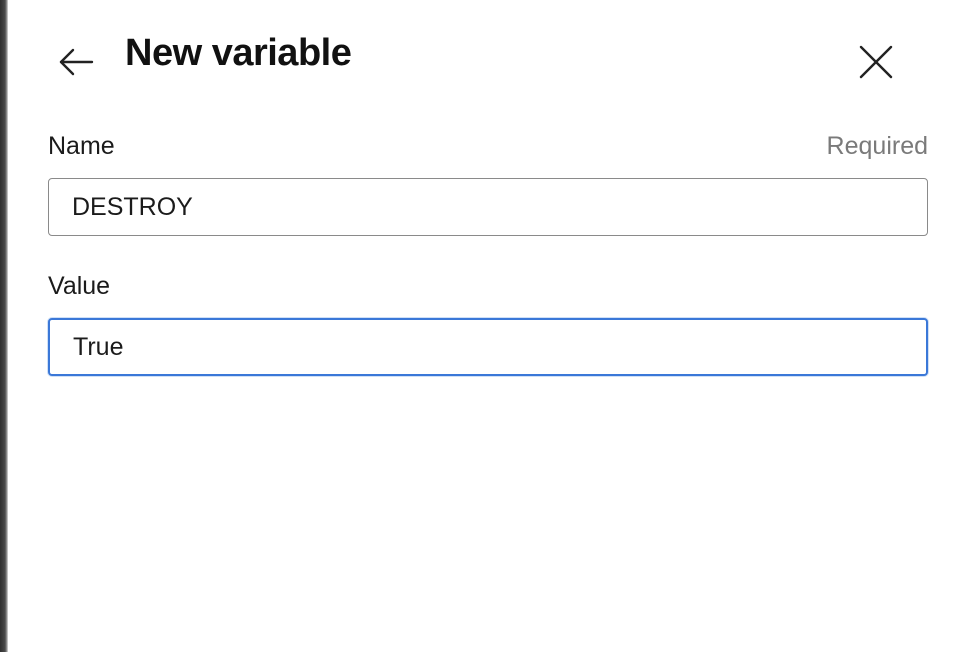 Image resolution: width=960 pixels, height=652 pixels. I want to click on name-field-label: Name, so click(81, 146).